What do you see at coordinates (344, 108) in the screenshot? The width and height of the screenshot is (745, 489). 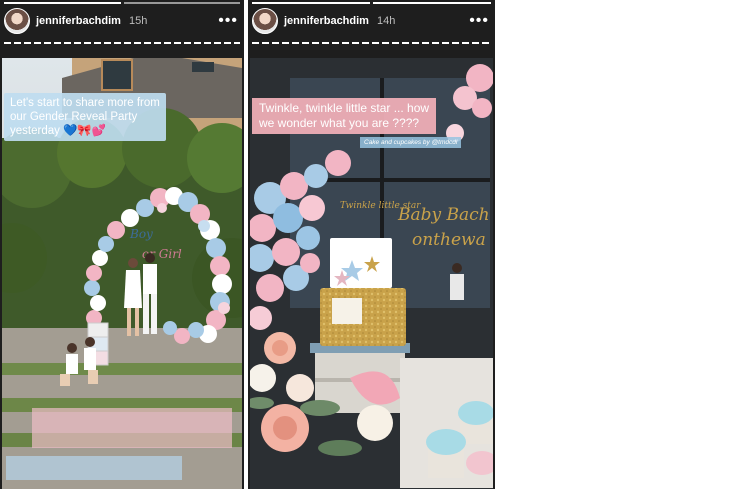 I see `caption-line: Twinkle, twinkle little star ... how` at bounding box center [344, 108].